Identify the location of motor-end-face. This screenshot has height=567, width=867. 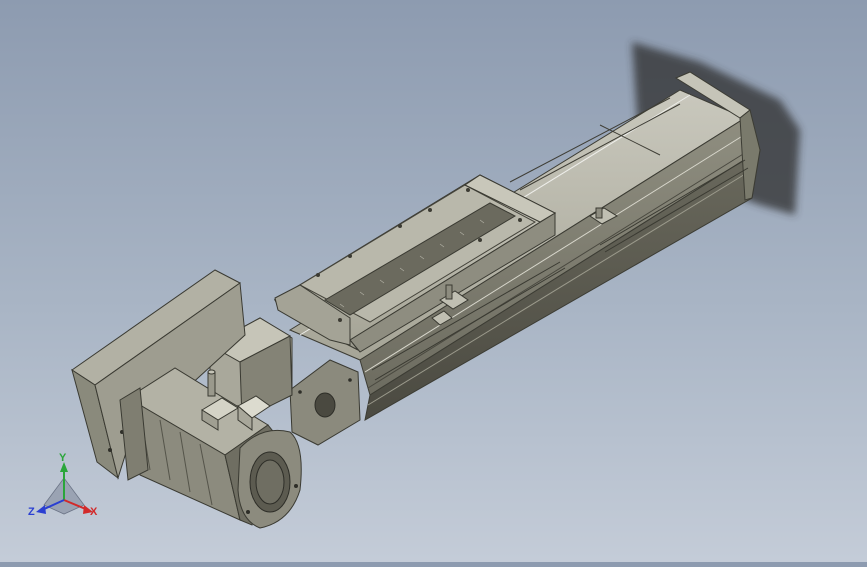
(269, 479).